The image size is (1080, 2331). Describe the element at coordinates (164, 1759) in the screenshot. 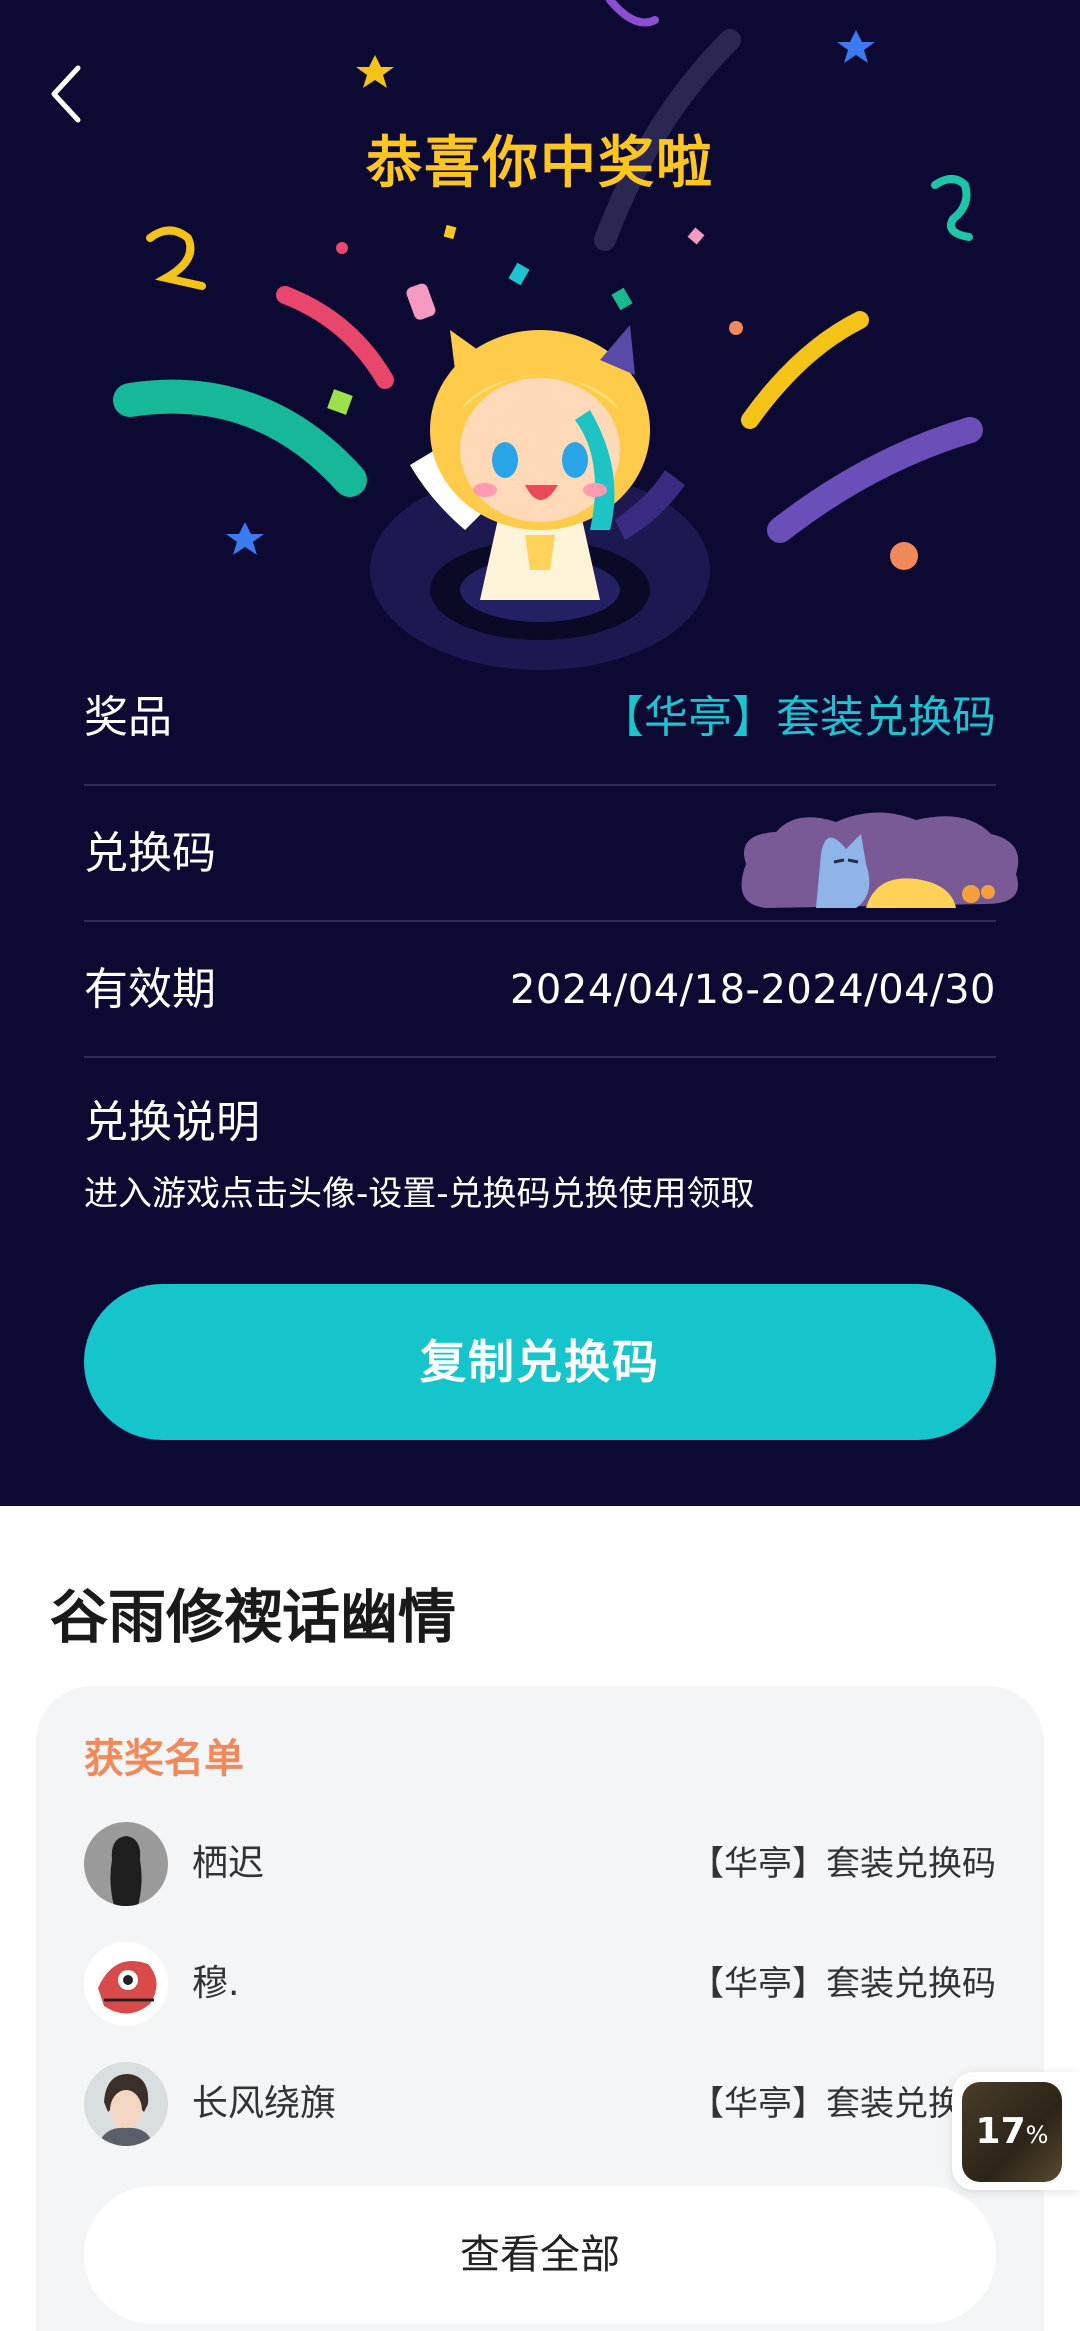

I see `winners-title: 获奖名单` at that location.